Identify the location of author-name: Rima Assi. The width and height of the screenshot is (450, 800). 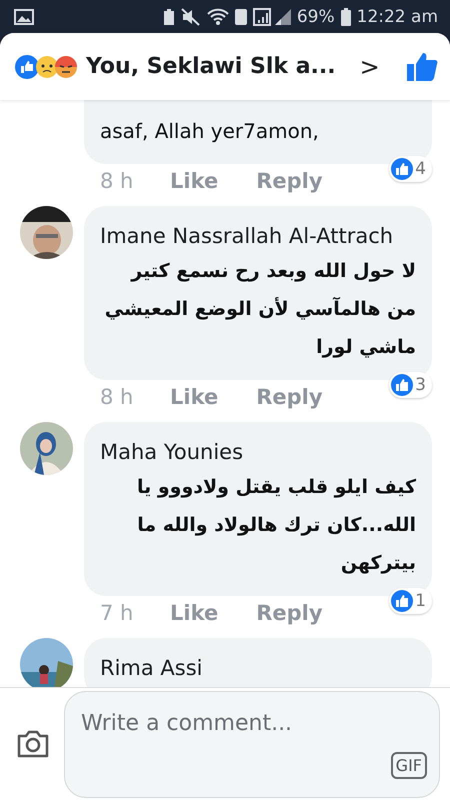
(258, 668).